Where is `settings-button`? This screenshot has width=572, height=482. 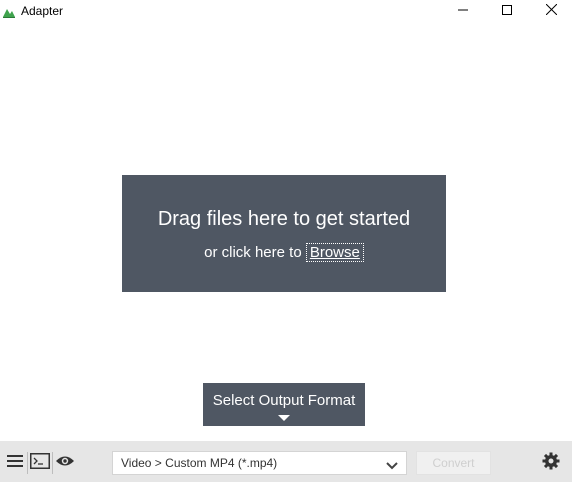 settings-button is located at coordinates (551, 463).